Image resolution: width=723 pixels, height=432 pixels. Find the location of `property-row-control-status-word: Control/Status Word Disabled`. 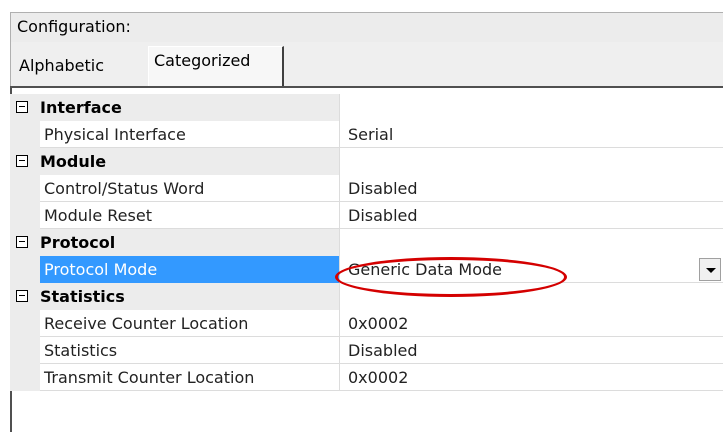

property-row-control-status-word: Control/Status Word Disabled is located at coordinates (366, 188).